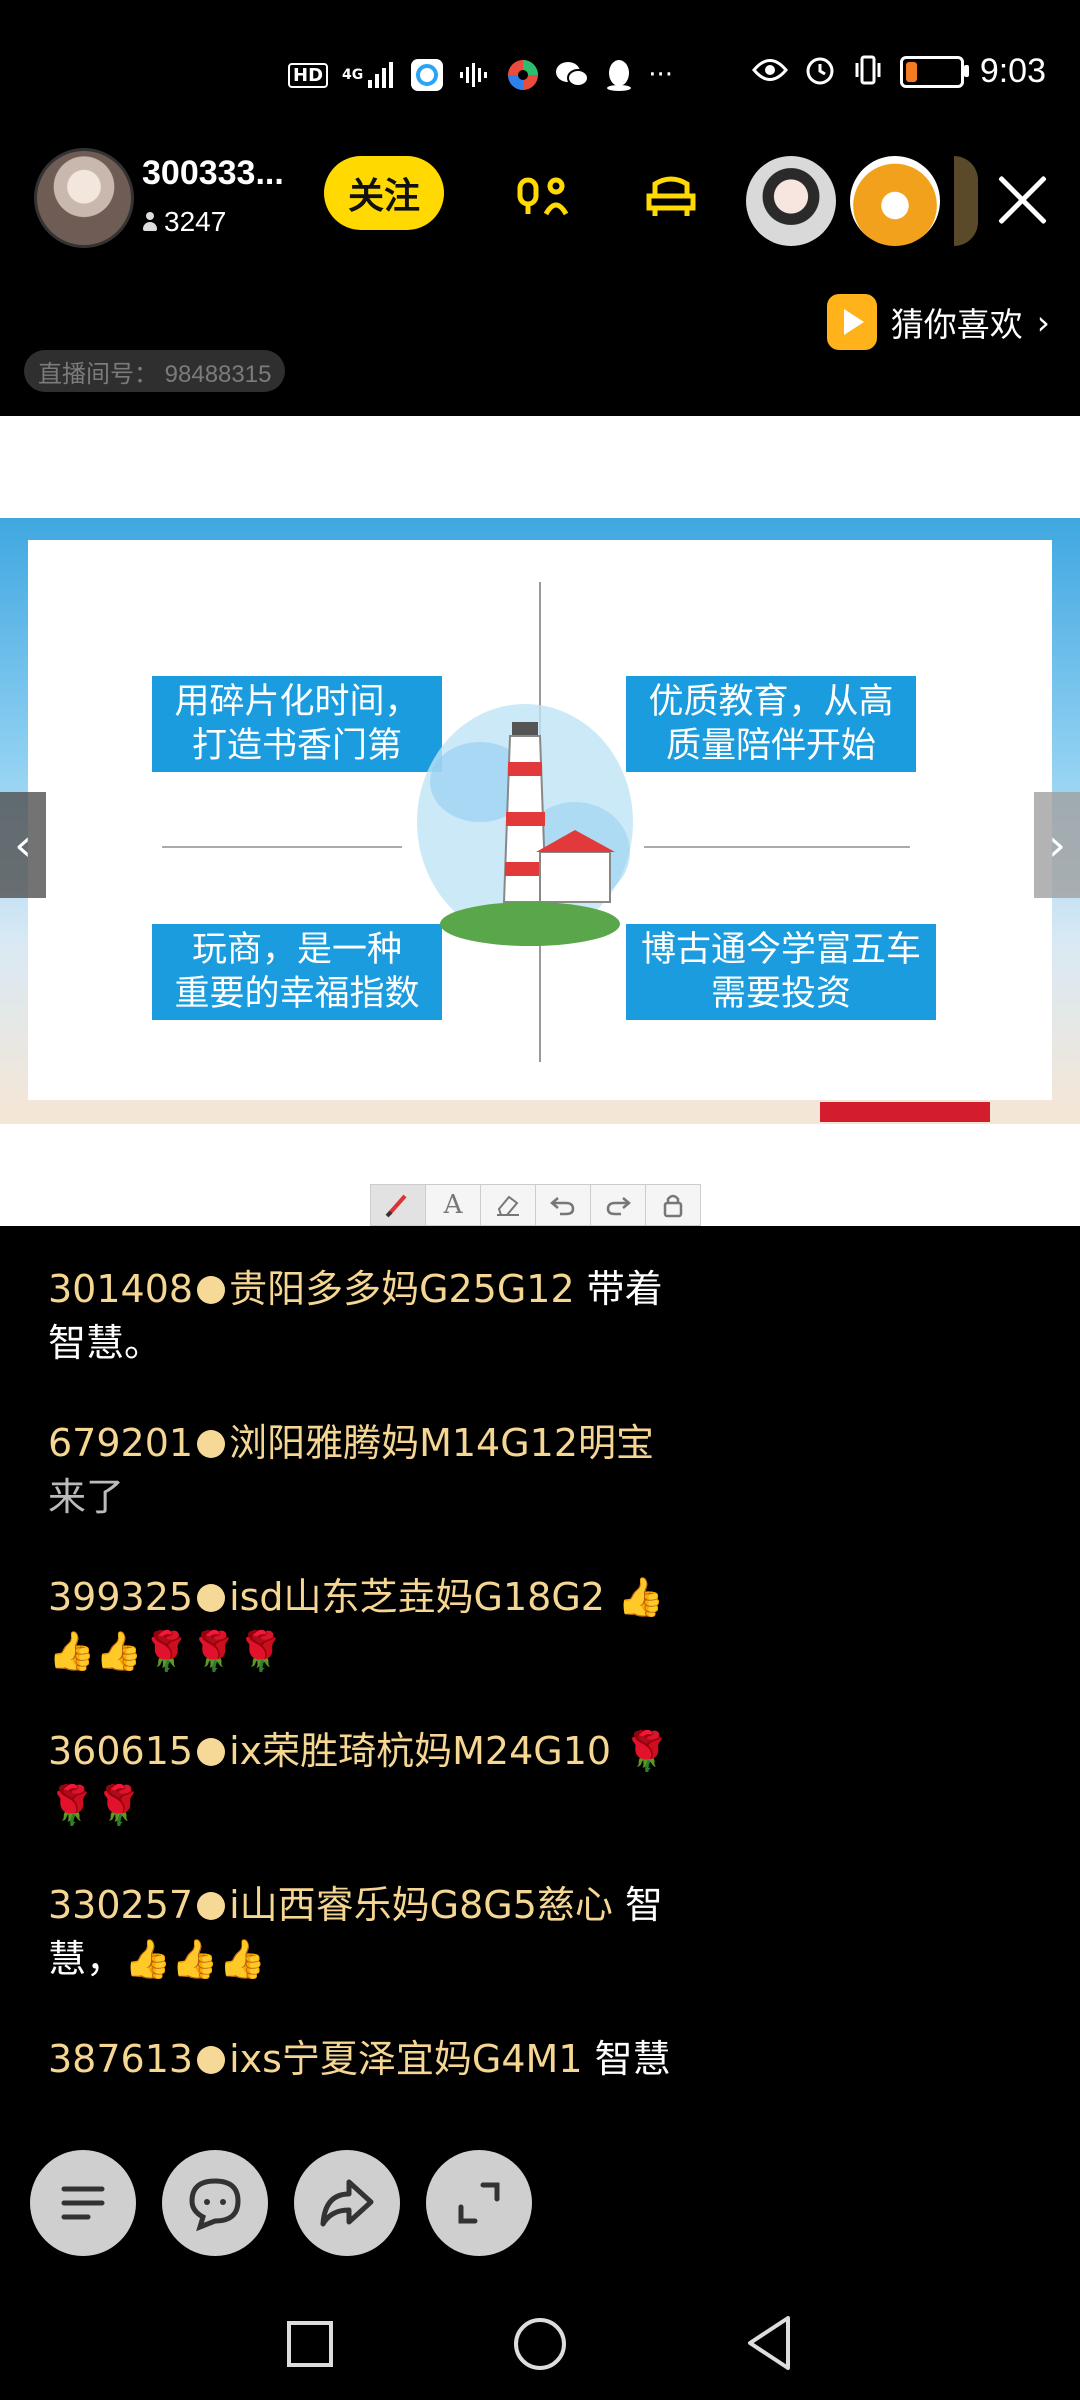 Image resolution: width=1080 pixels, height=2400 pixels. I want to click on text-tool-button: A, so click(453, 1205).